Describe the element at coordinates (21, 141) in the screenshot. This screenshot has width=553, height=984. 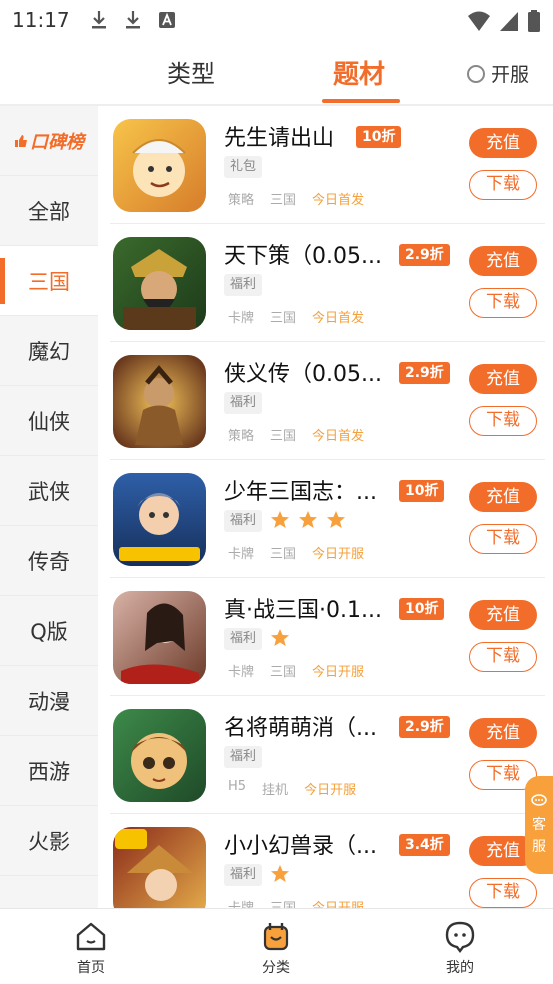
I see `thumb-icon` at that location.